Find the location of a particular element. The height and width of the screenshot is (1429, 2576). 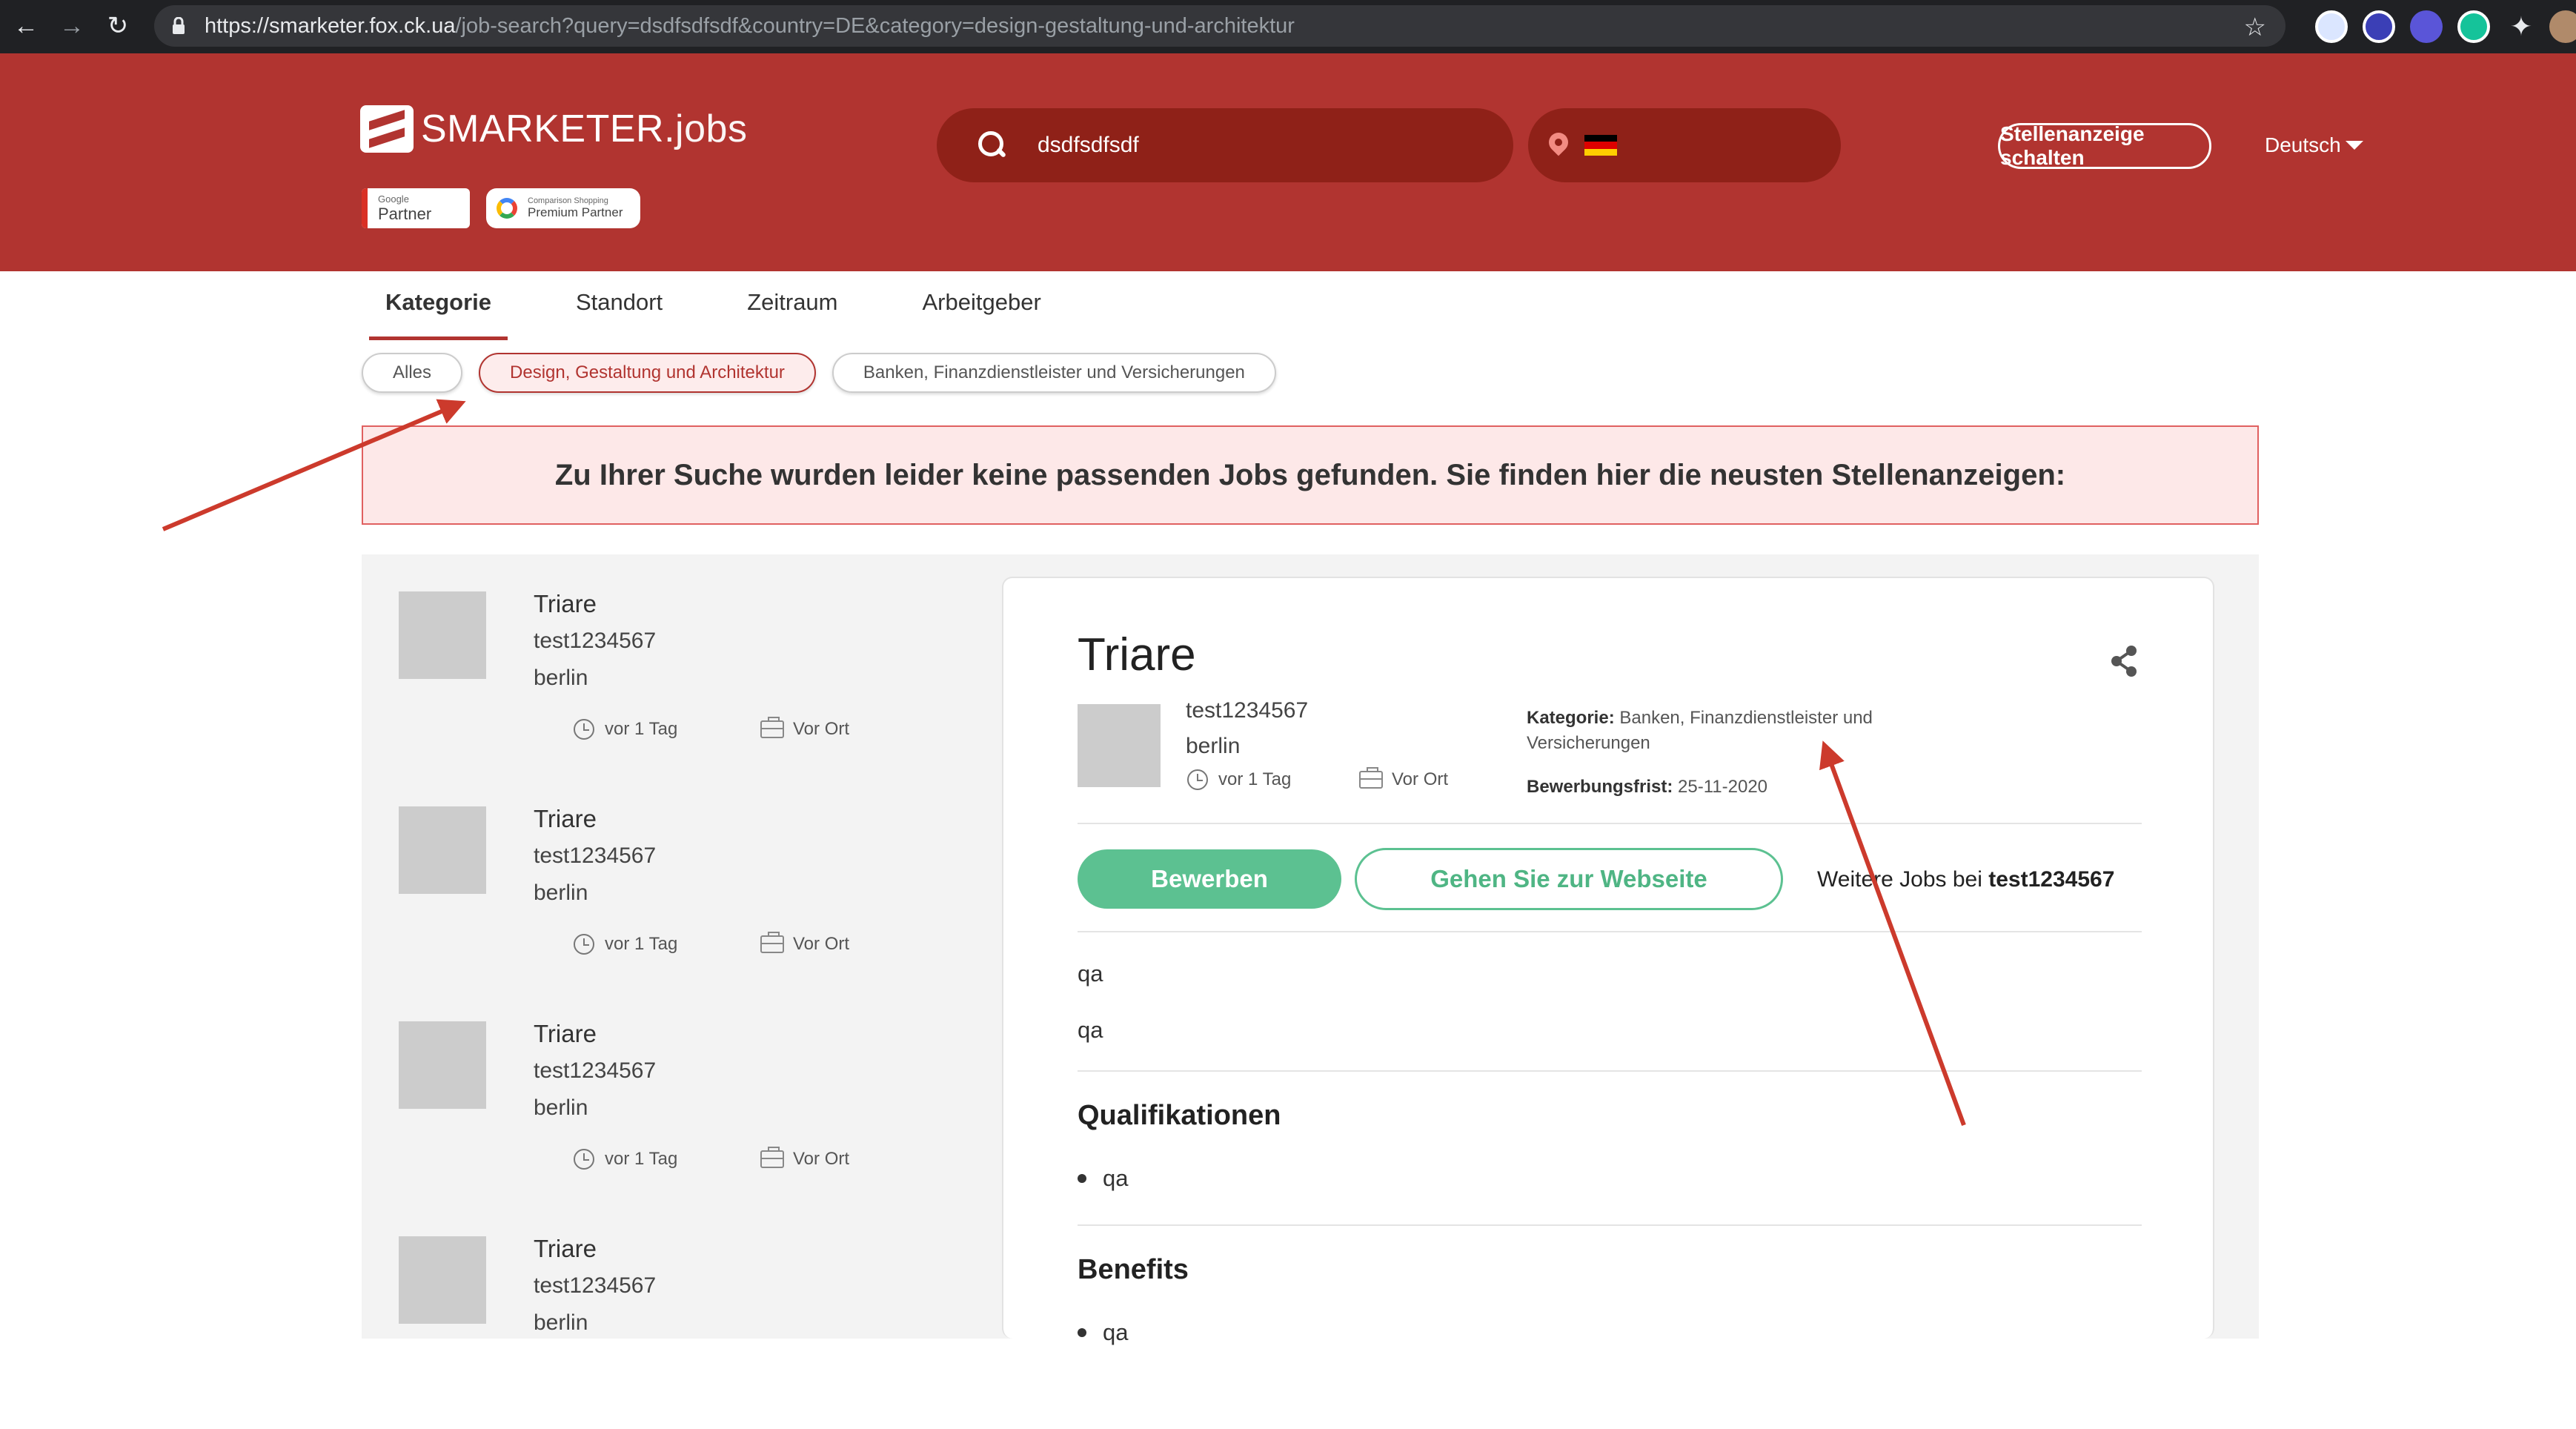

google-partner-badge: Google Partner is located at coordinates (416, 208).